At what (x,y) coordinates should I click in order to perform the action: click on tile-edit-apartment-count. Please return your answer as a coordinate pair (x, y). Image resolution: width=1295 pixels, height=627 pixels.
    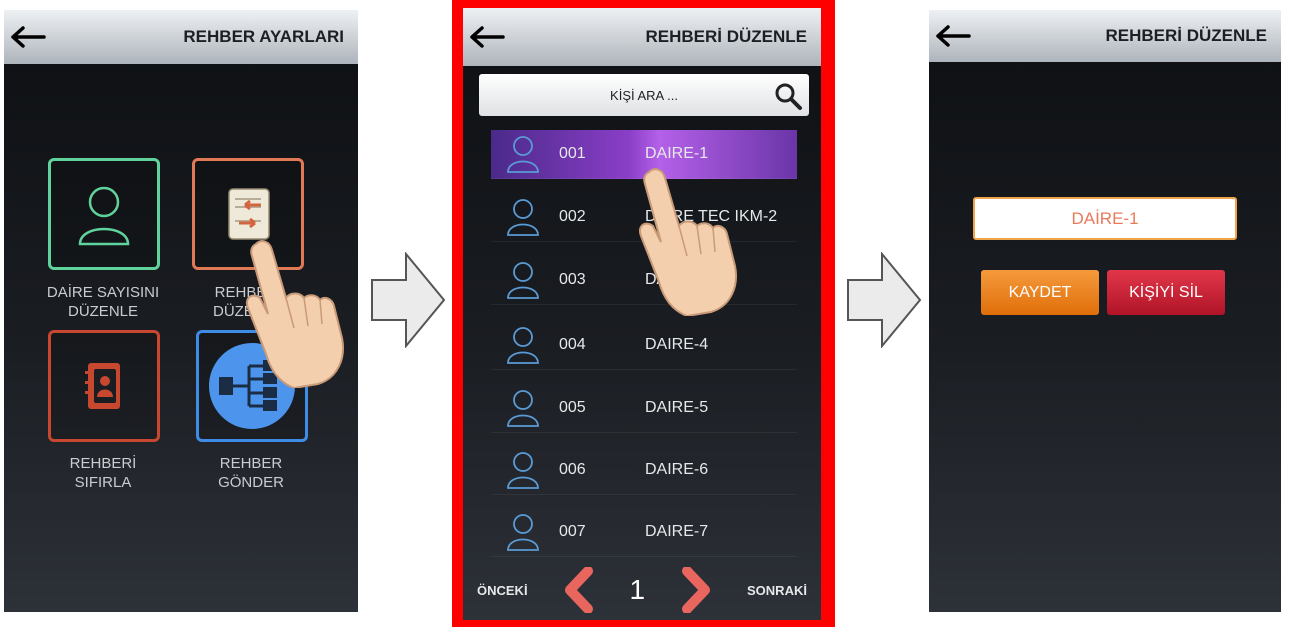
    Looking at the image, I should click on (104, 214).